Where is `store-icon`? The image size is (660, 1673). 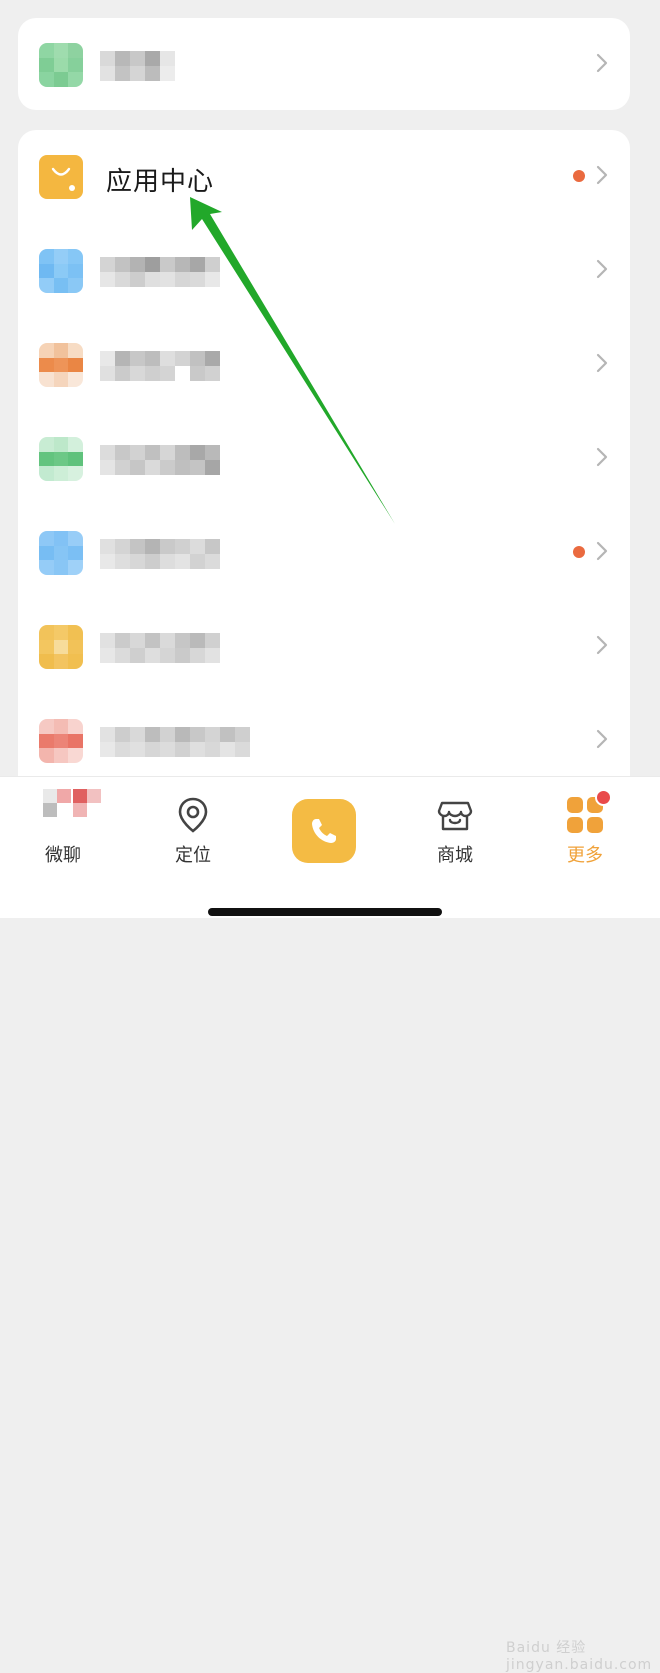
store-icon is located at coordinates (455, 816).